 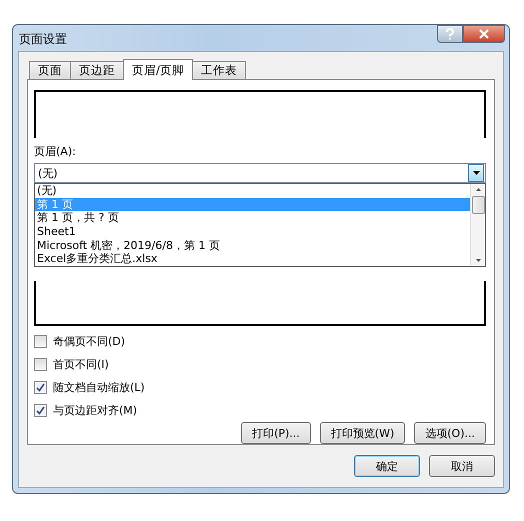 What do you see at coordinates (252, 232) in the screenshot?
I see `dropdown-option: Sheet1` at bounding box center [252, 232].